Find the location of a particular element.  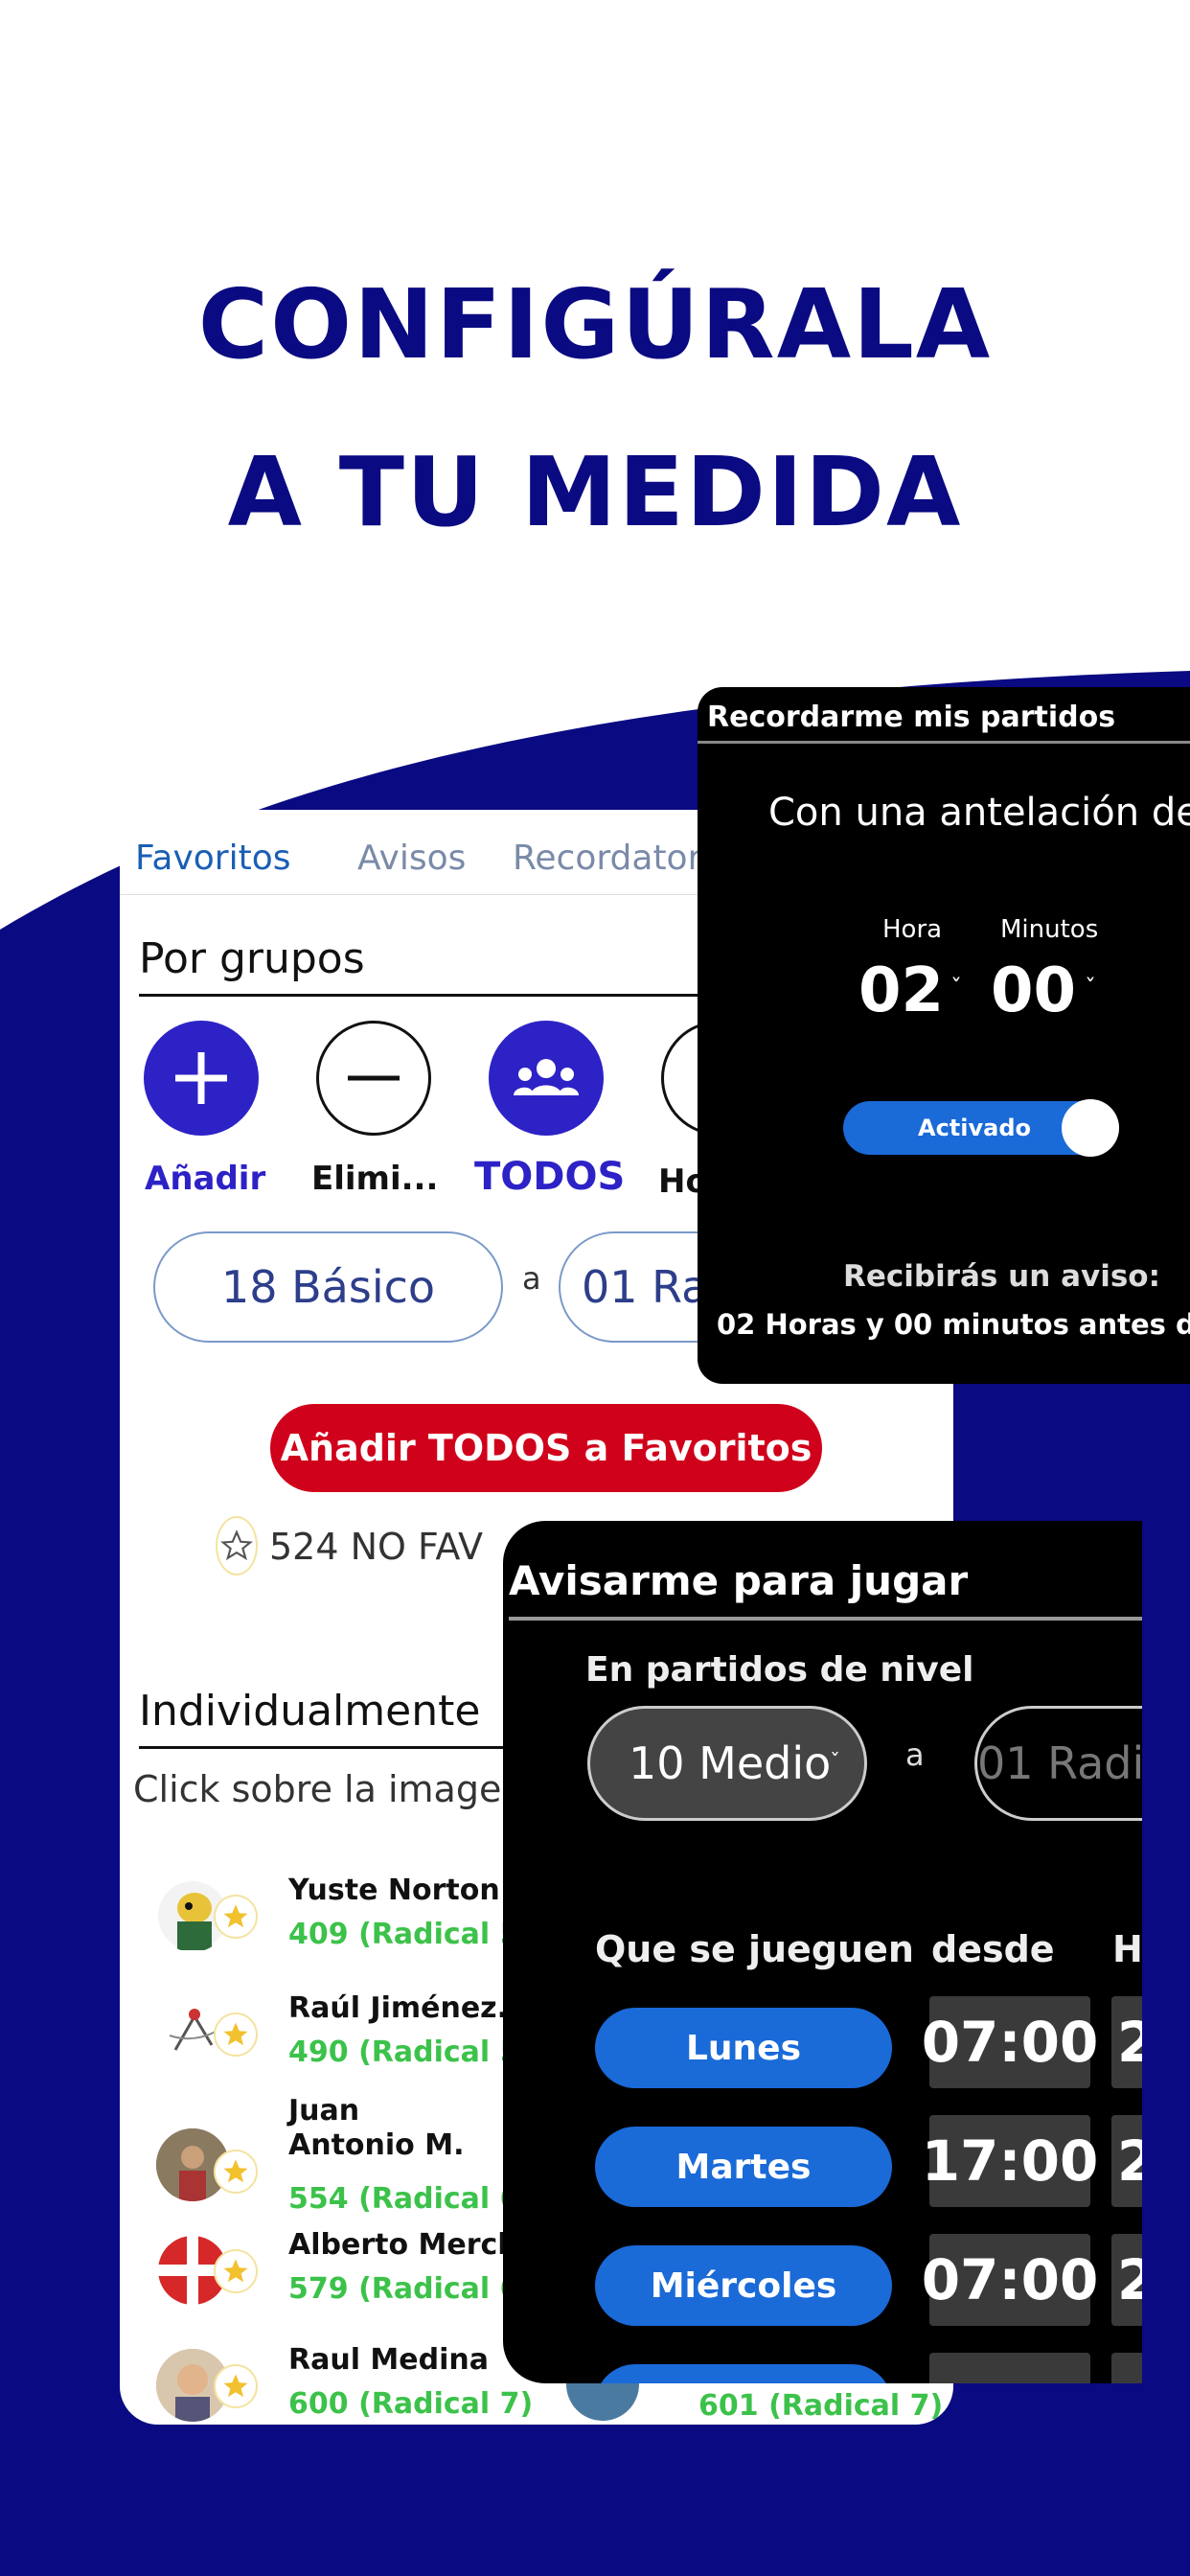

notify-title: Avisarme para jugar is located at coordinates (739, 1580).